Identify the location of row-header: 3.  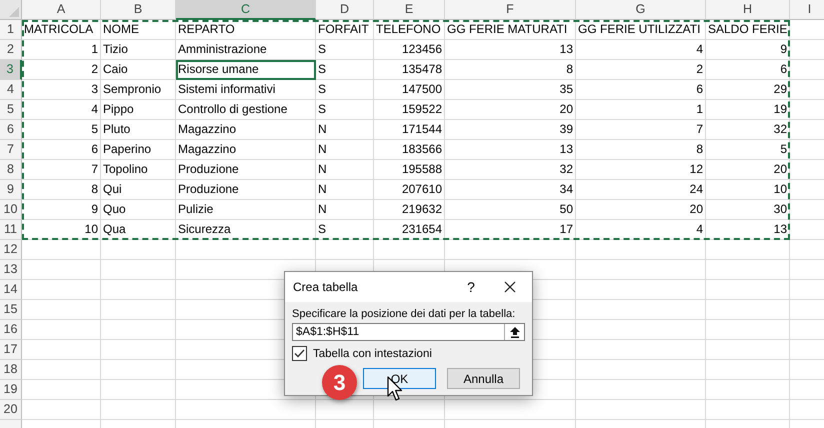
(11, 70).